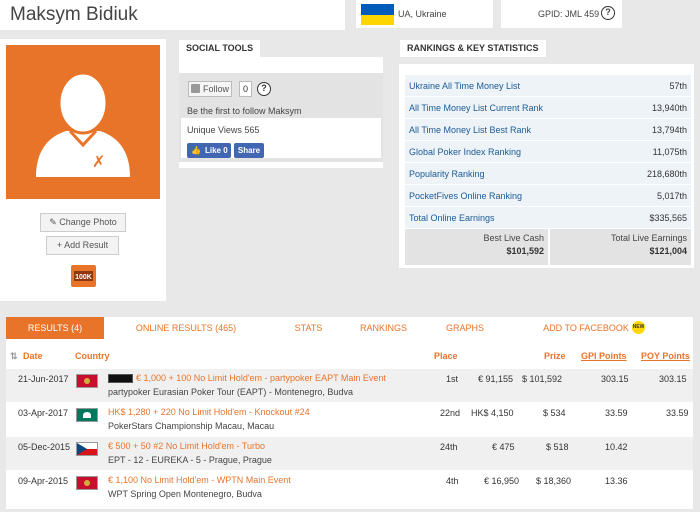  I want to click on best-live-cash: Best Live Cash $101,592, so click(476, 247).